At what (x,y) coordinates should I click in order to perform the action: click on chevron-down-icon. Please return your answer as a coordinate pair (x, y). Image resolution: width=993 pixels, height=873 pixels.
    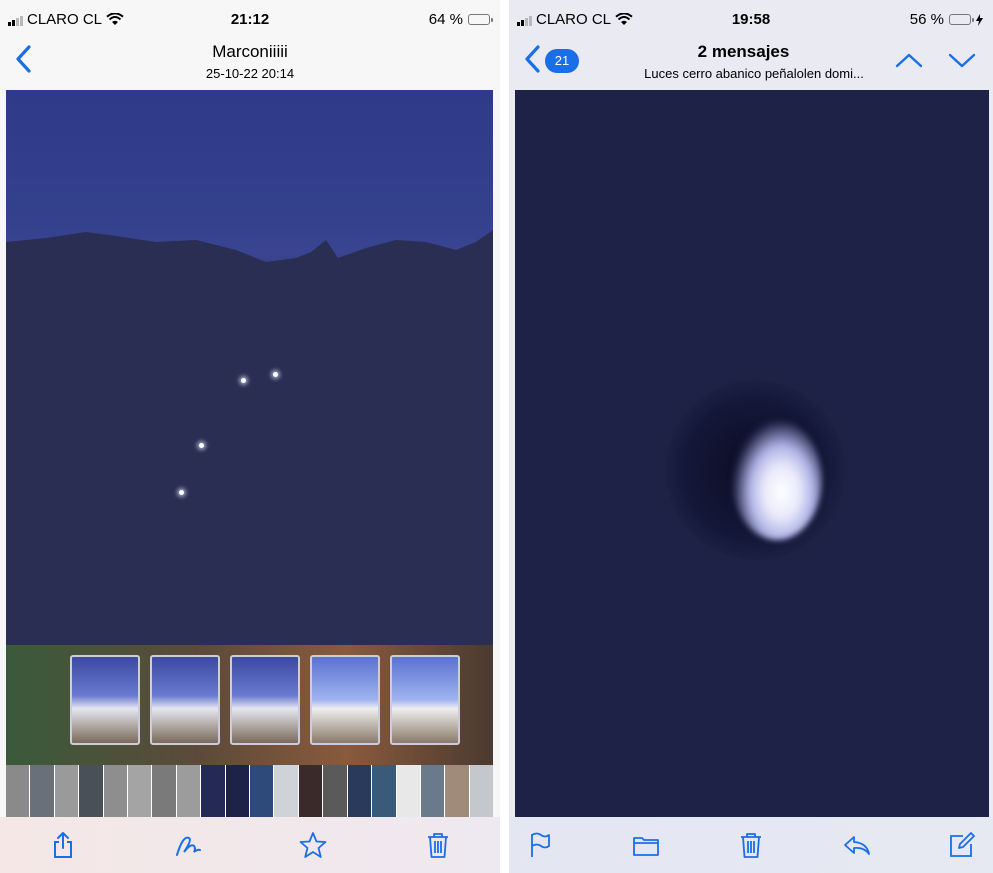
    Looking at the image, I should click on (962, 60).